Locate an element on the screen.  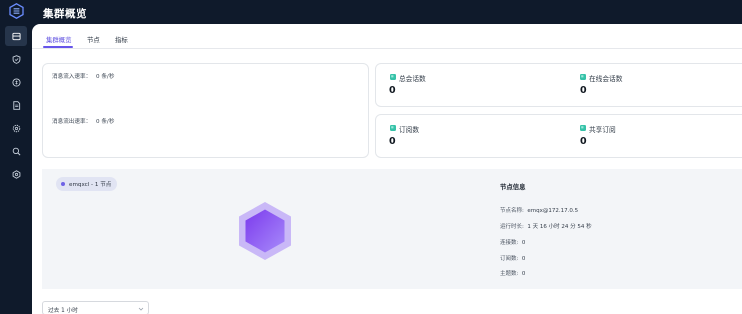
status-dot is located at coordinates (63, 184).